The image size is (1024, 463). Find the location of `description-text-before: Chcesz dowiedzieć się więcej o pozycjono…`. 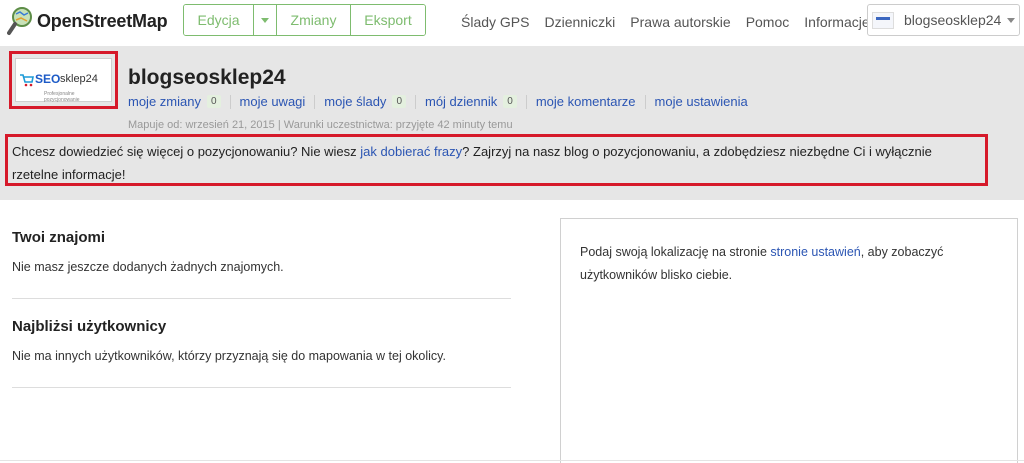

description-text-before: Chcesz dowiedzieć się więcej o pozycjono… is located at coordinates (186, 151).